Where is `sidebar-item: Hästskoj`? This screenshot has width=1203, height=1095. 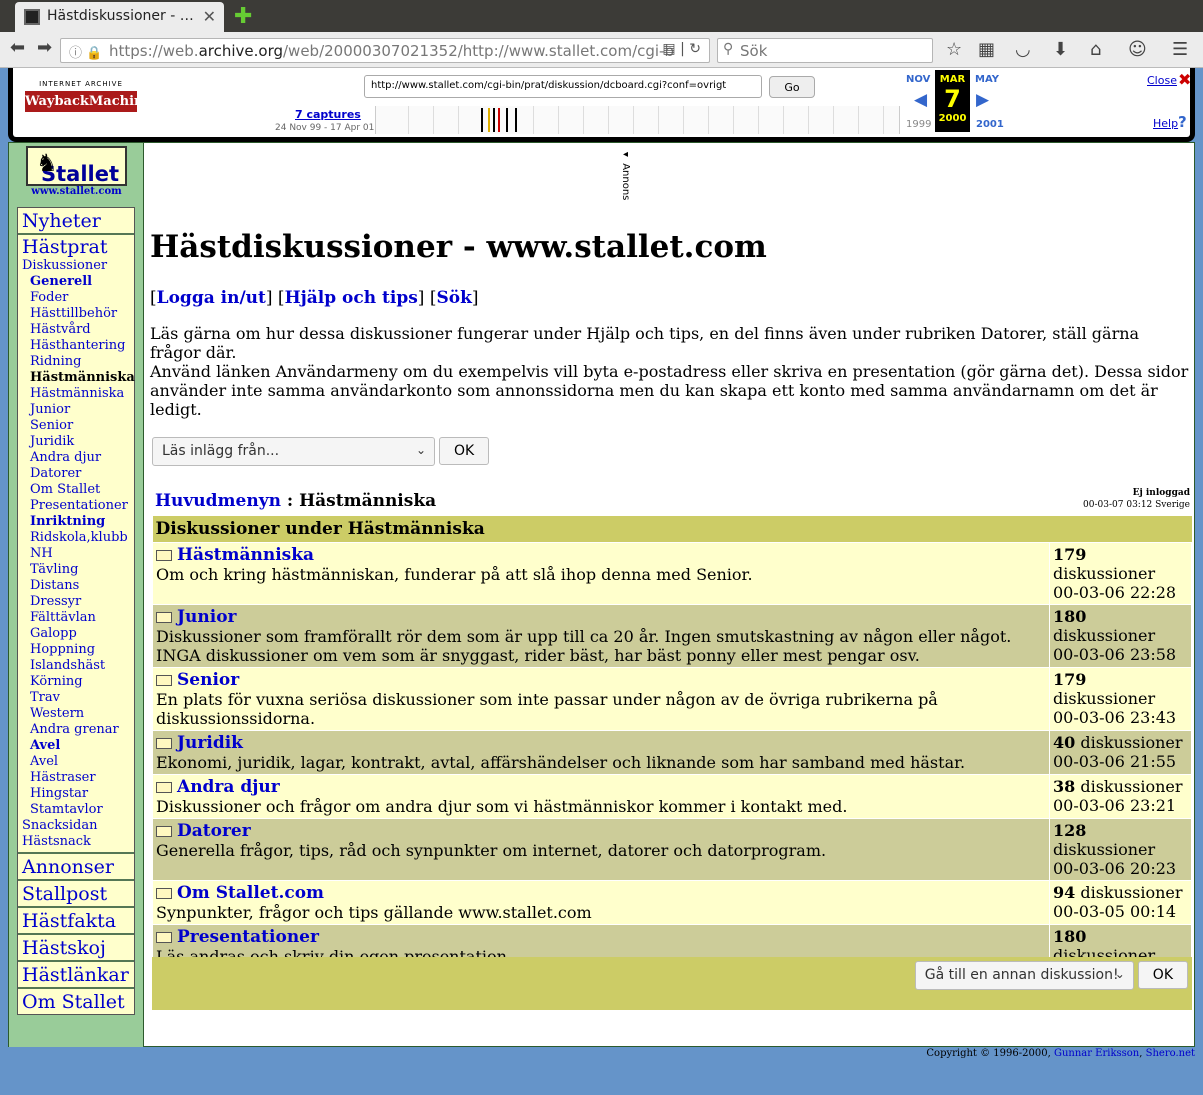
sidebar-item: Hästskoj is located at coordinates (76, 948).